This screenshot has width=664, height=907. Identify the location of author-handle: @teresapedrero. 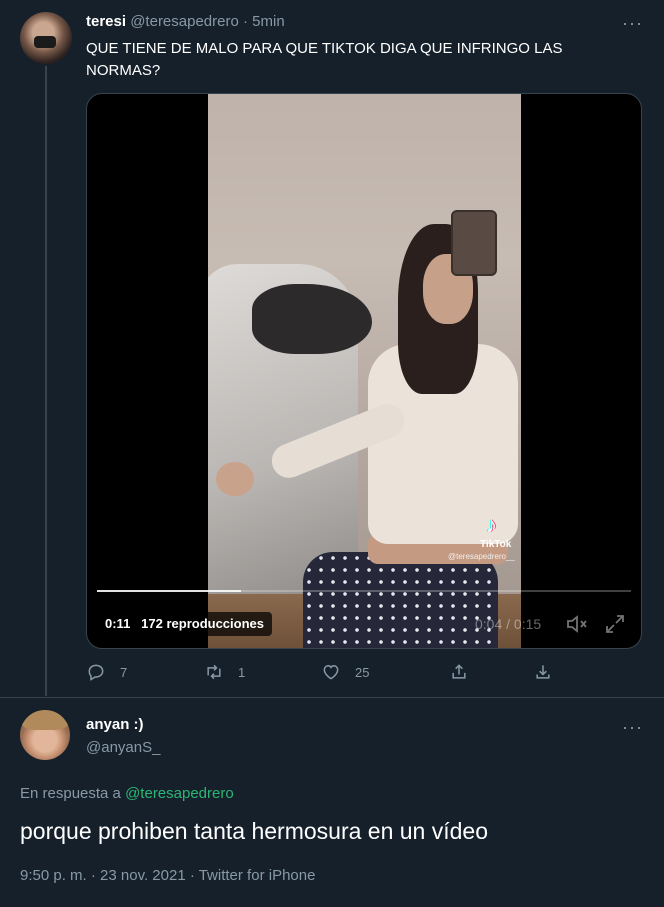
(184, 21).